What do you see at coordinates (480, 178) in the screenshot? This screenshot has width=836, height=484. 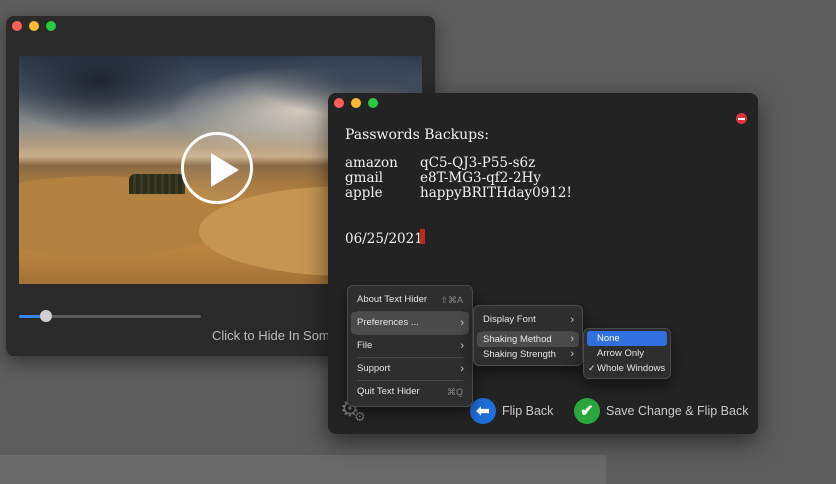 I see `password-value: e8T-MG3-qf2-2Hy` at bounding box center [480, 178].